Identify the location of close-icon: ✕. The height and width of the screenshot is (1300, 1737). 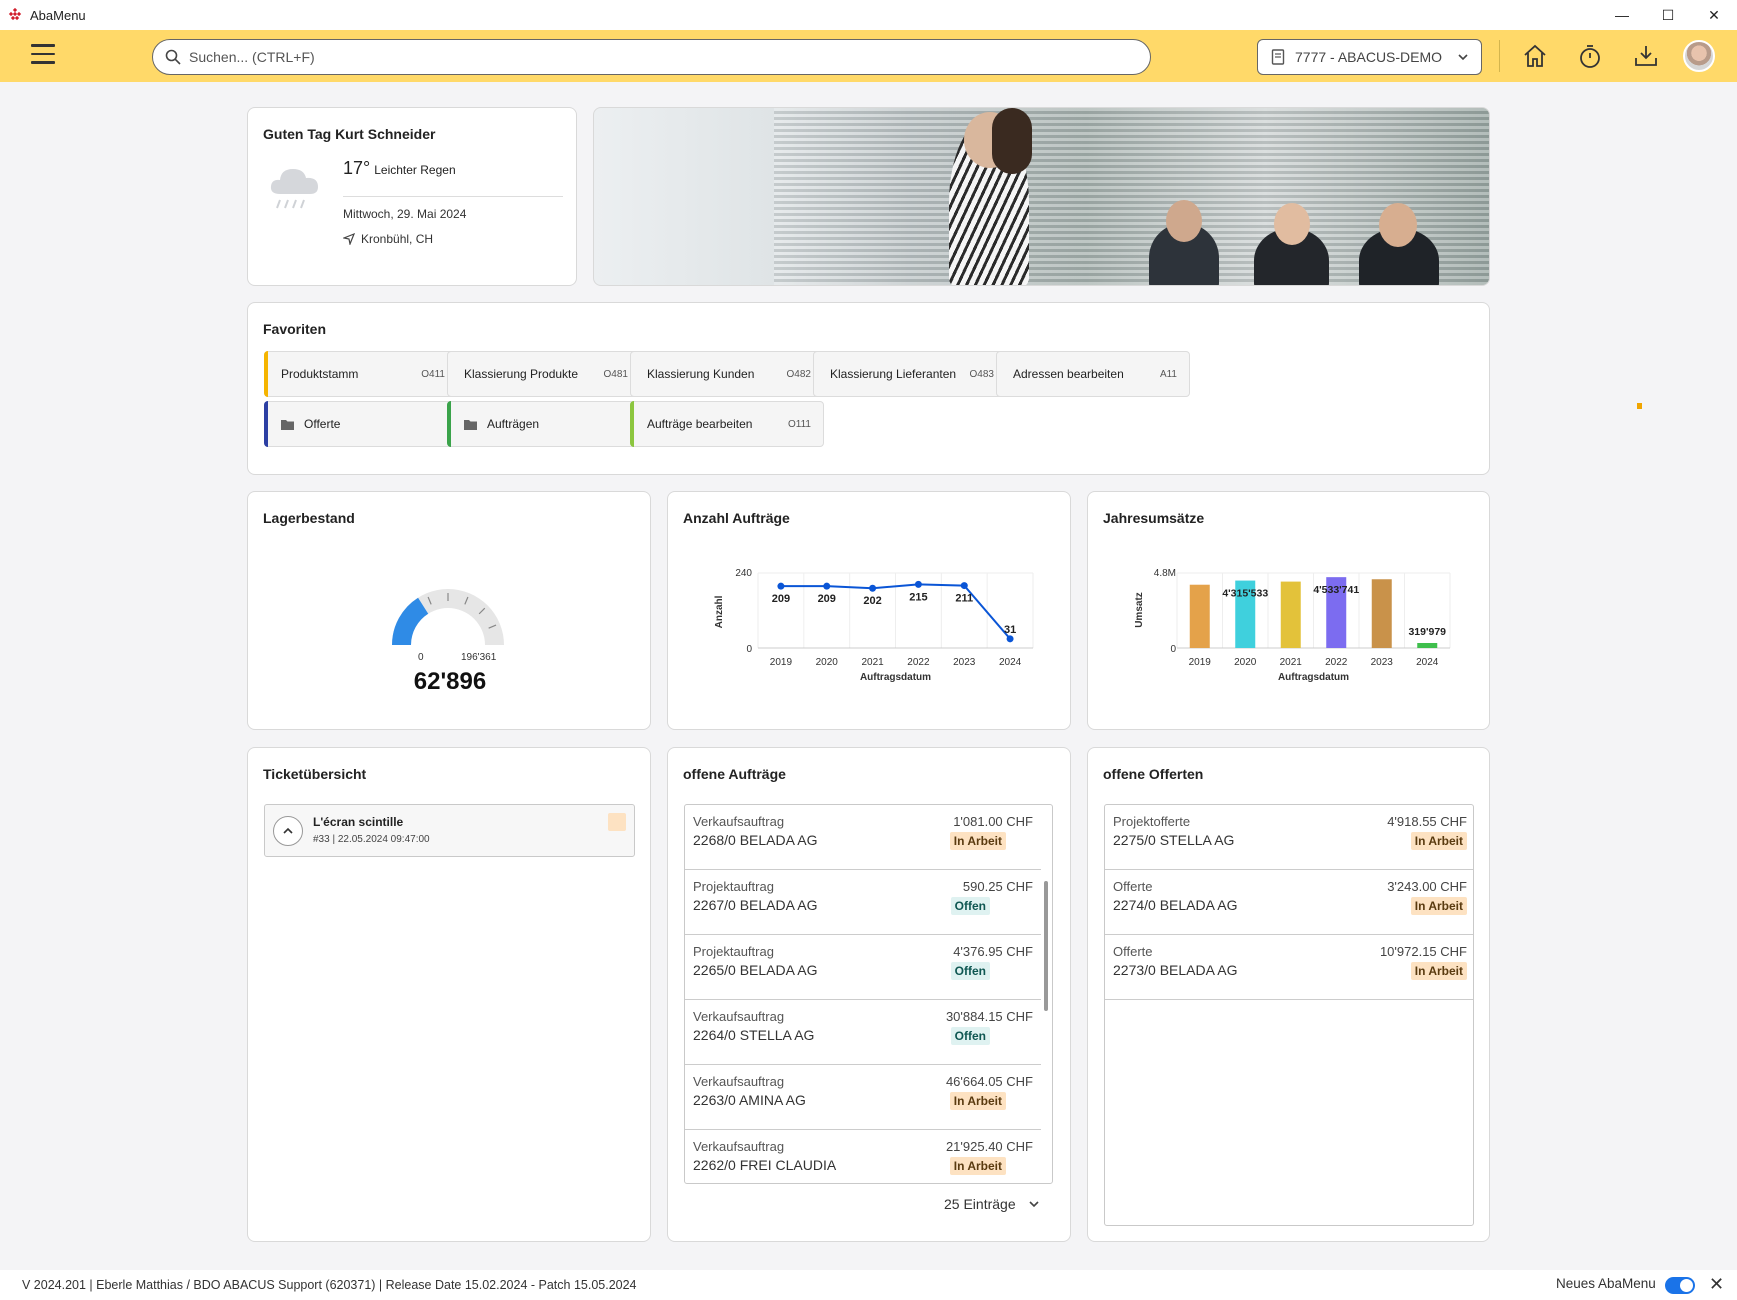
(1716, 1284).